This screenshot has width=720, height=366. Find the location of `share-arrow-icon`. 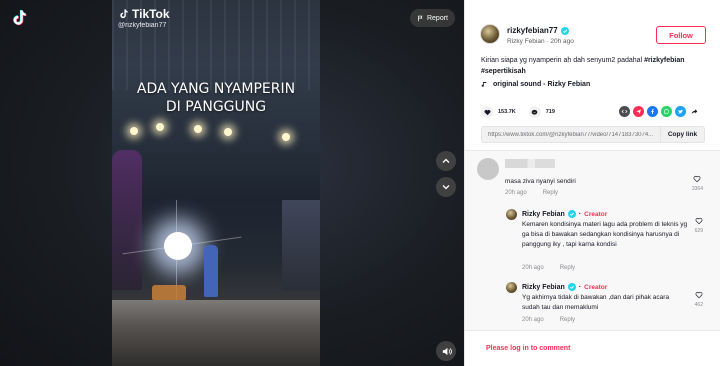

share-arrow-icon is located at coordinates (694, 112).